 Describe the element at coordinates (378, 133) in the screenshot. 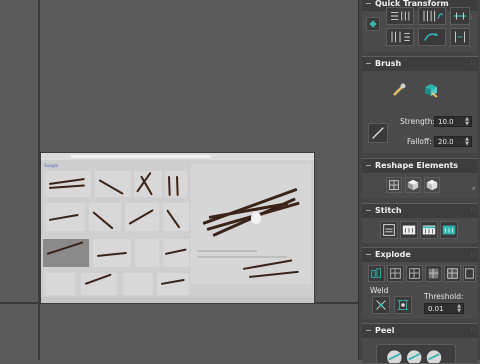

I see `brush-falloff-curve-button` at that location.